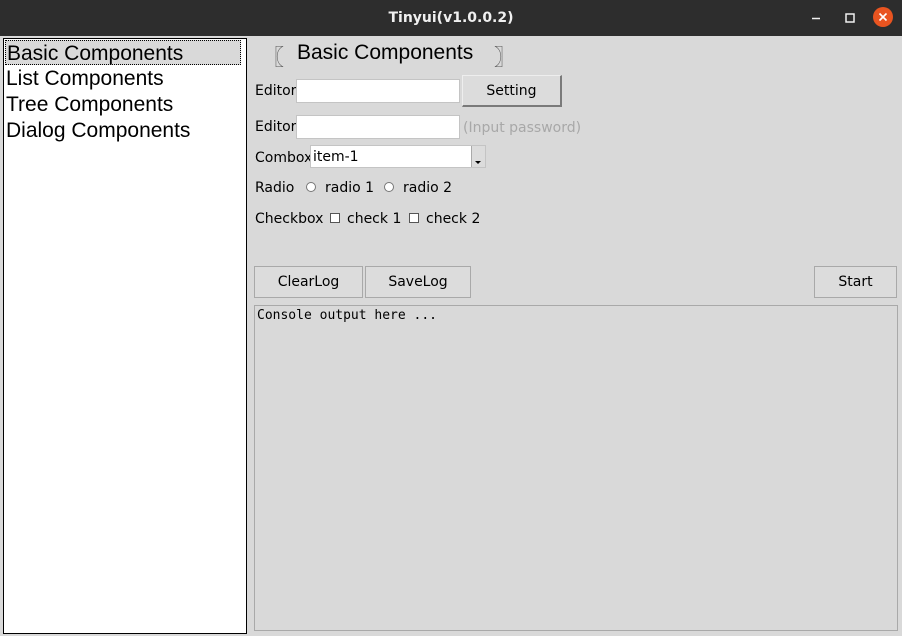  I want to click on check-1-label: check 1, so click(374, 219).